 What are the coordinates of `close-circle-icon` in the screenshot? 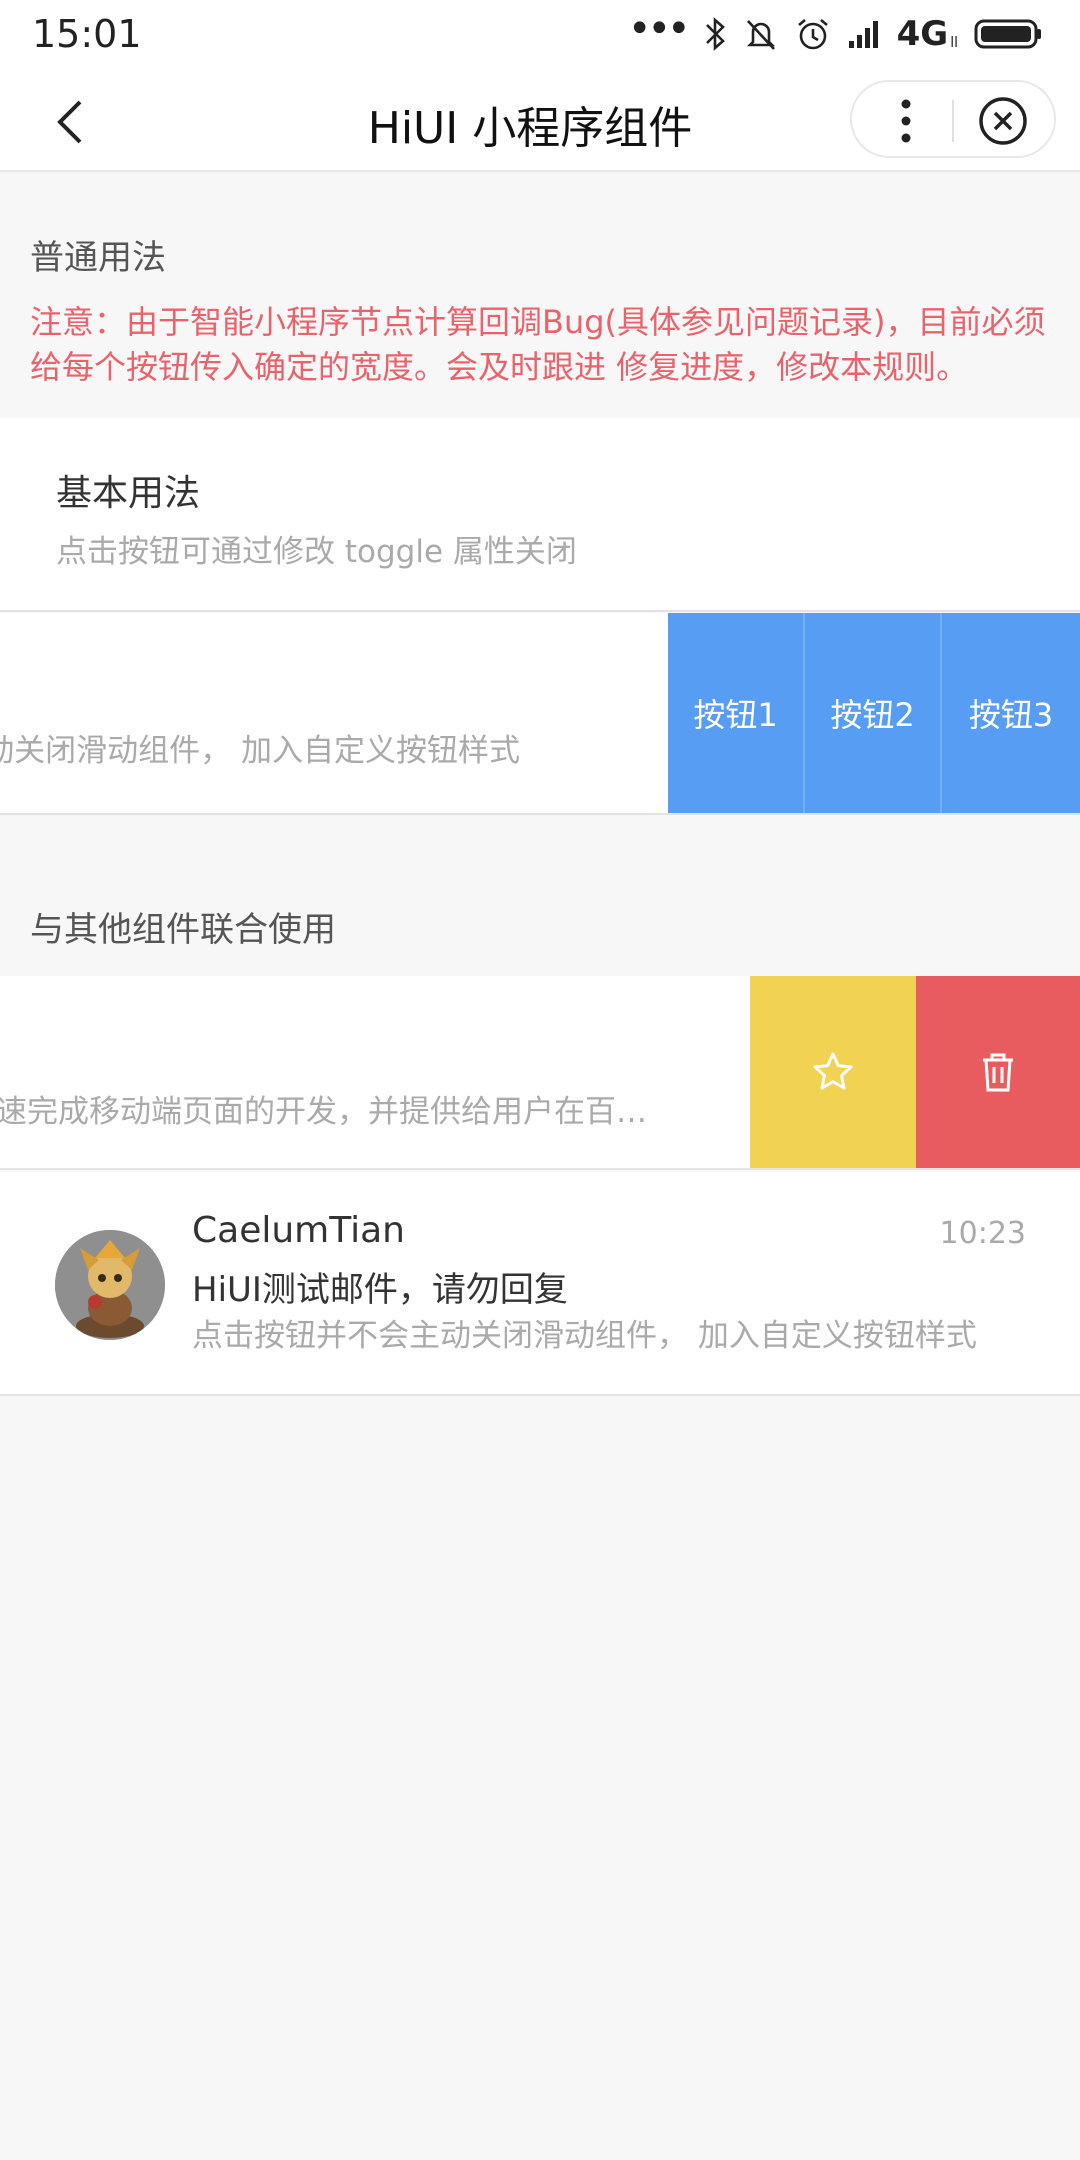 It's located at (1003, 121).